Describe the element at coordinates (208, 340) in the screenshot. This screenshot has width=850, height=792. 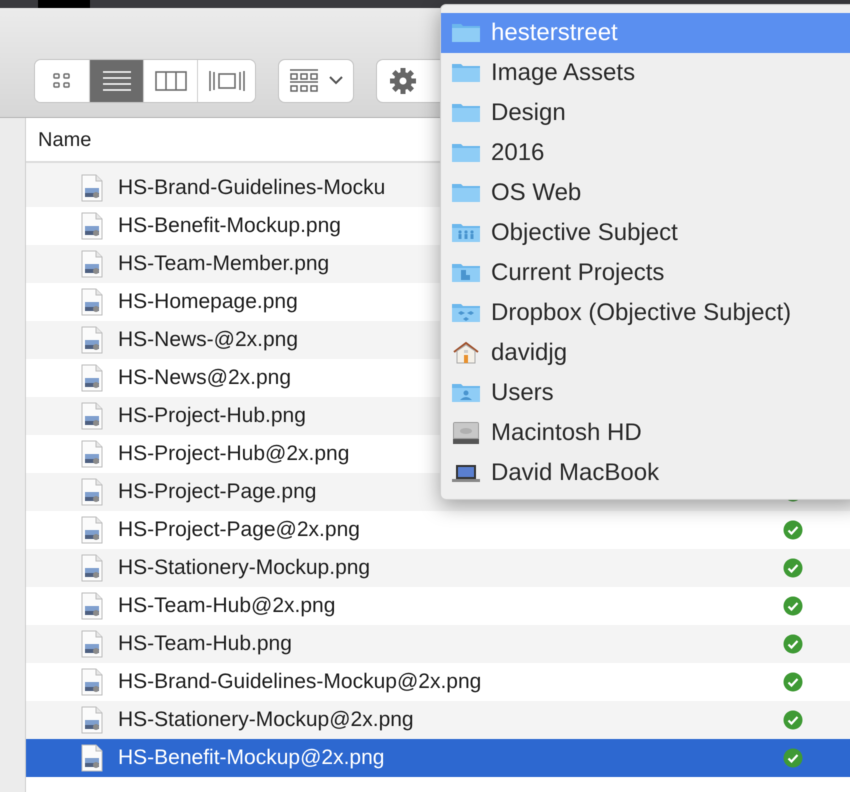
I see `file-name: HS-News-@2x.png` at that location.